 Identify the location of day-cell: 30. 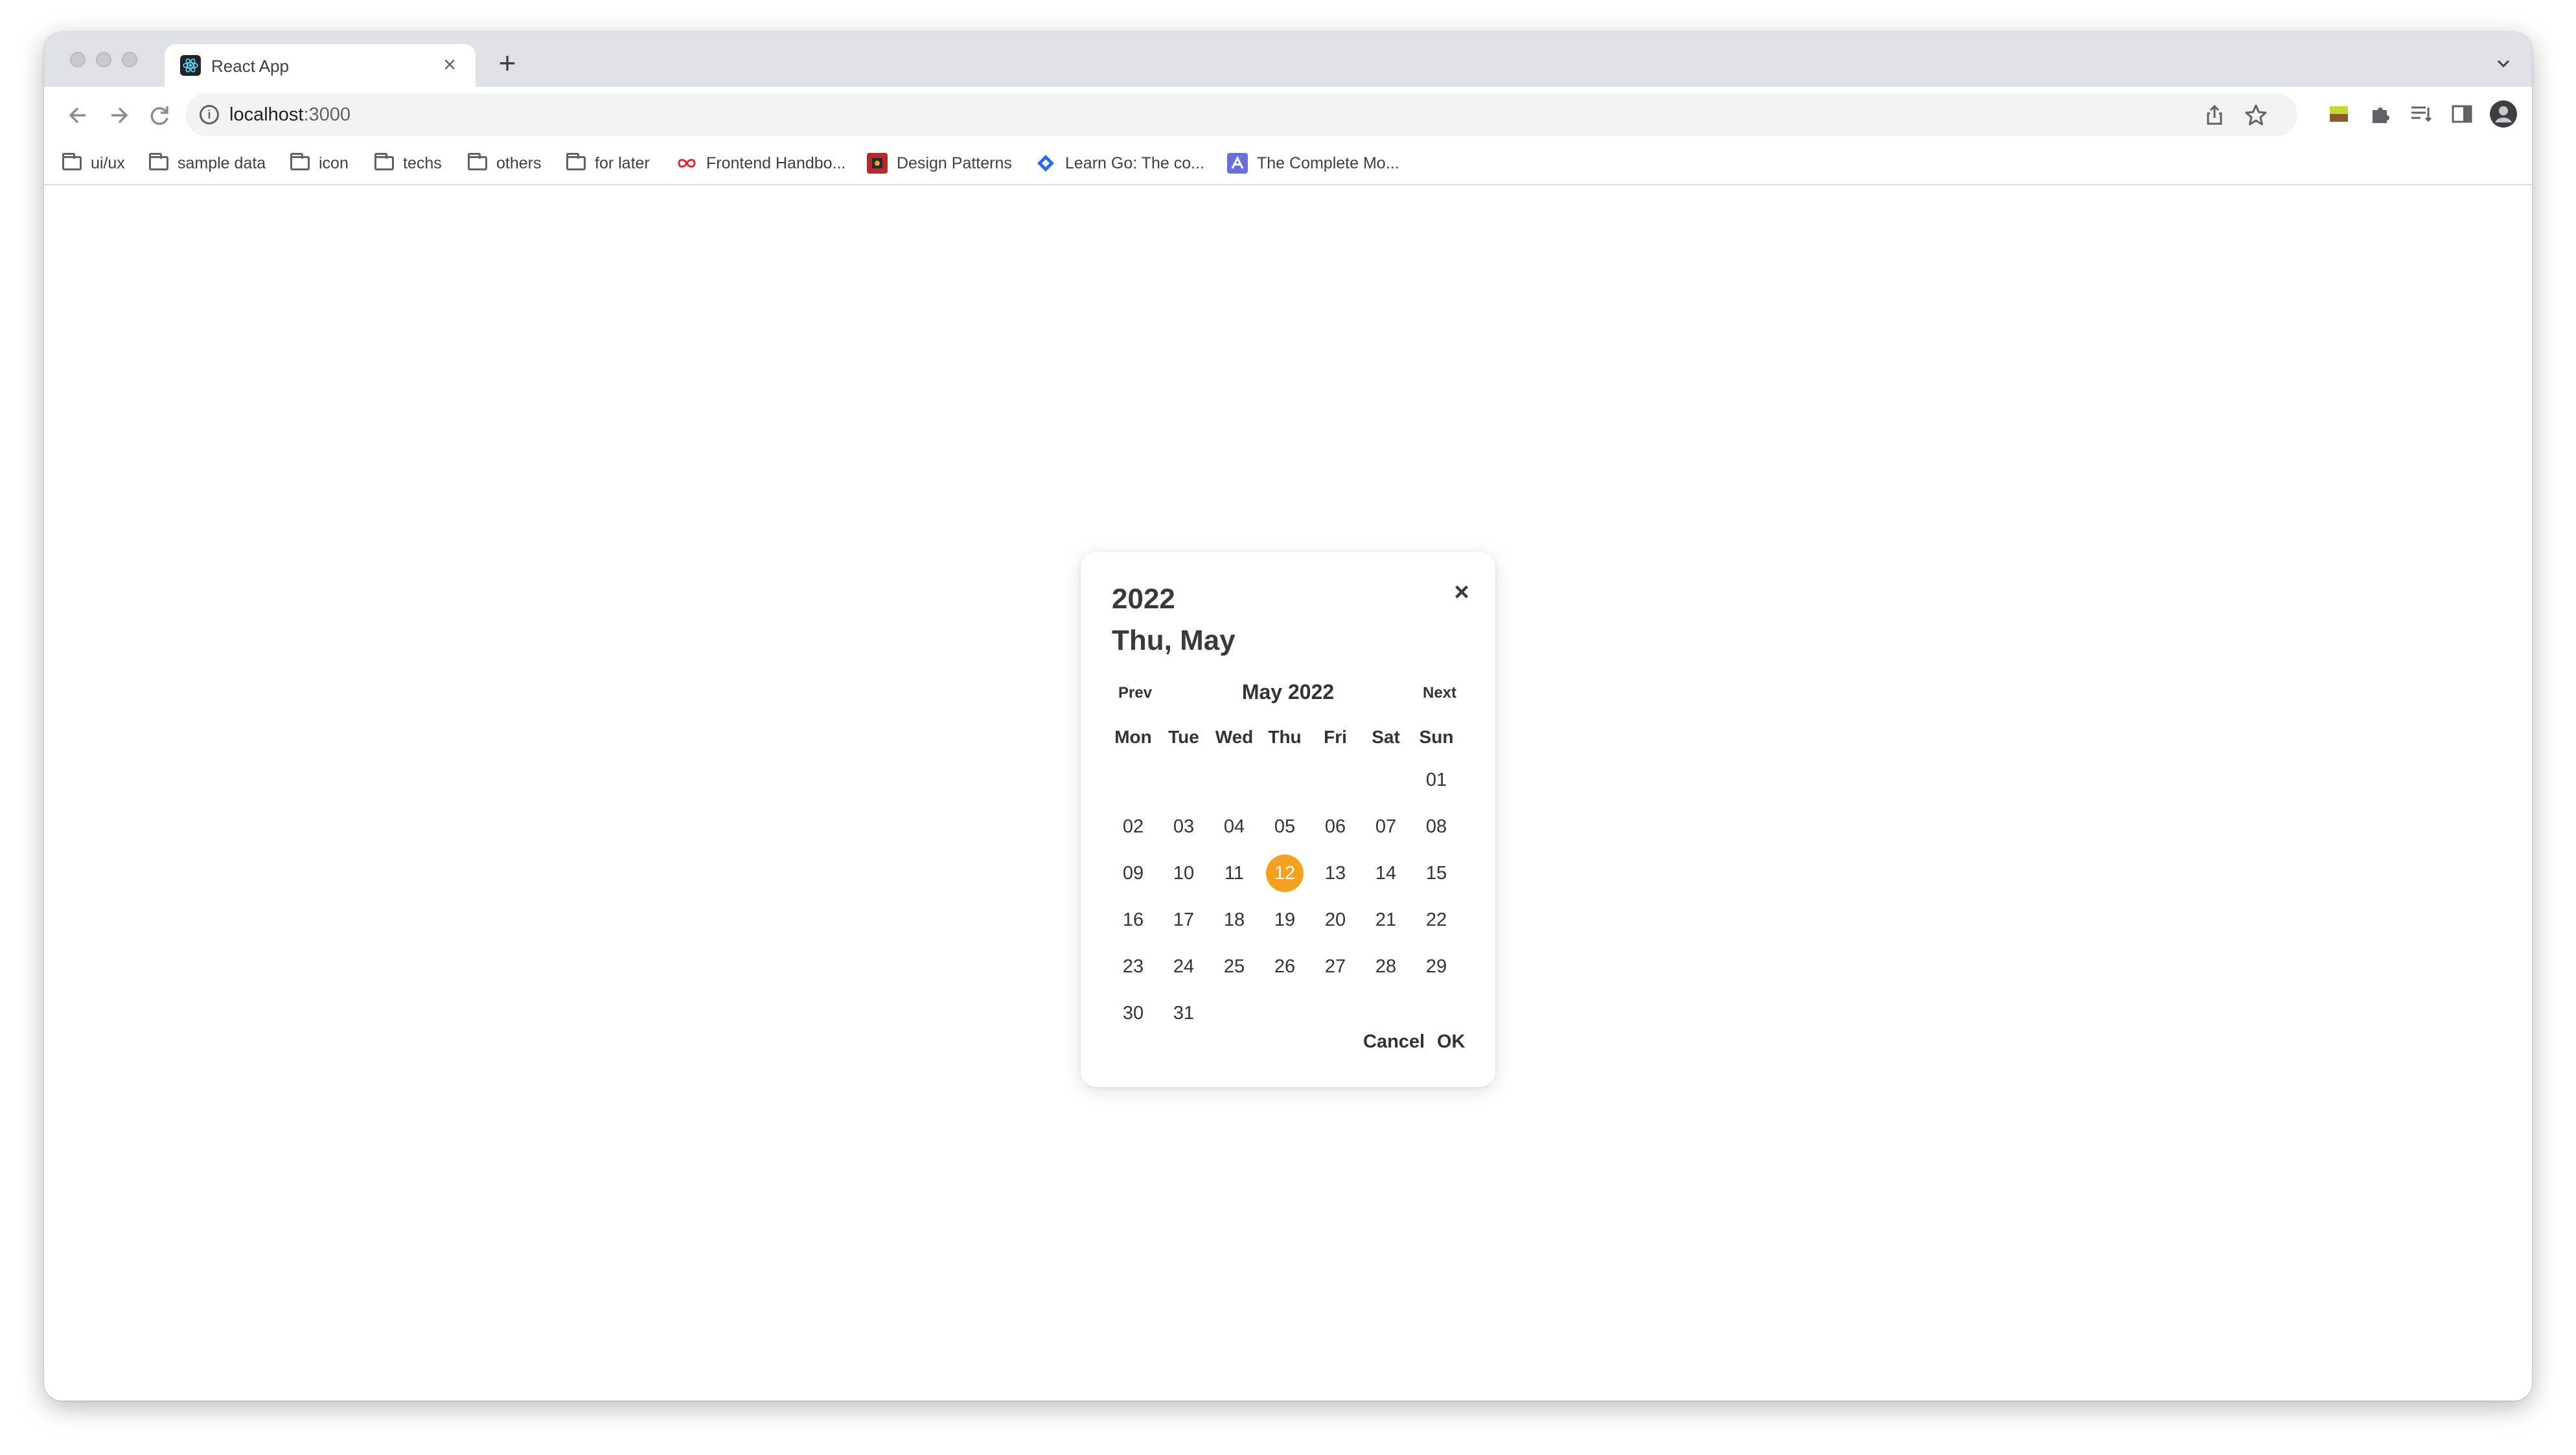
(1133, 1013).